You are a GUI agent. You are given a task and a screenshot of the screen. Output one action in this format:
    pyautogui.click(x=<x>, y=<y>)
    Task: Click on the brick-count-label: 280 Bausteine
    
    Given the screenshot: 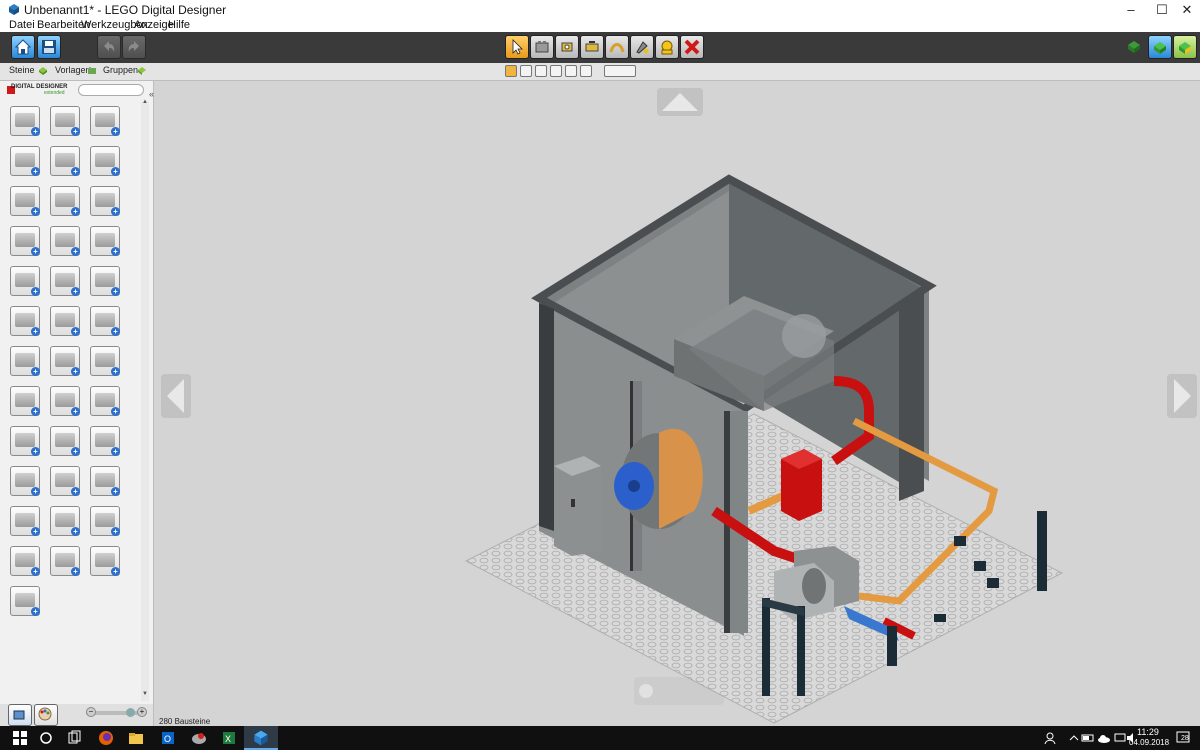 What is the action you would take?
    pyautogui.click(x=185, y=721)
    